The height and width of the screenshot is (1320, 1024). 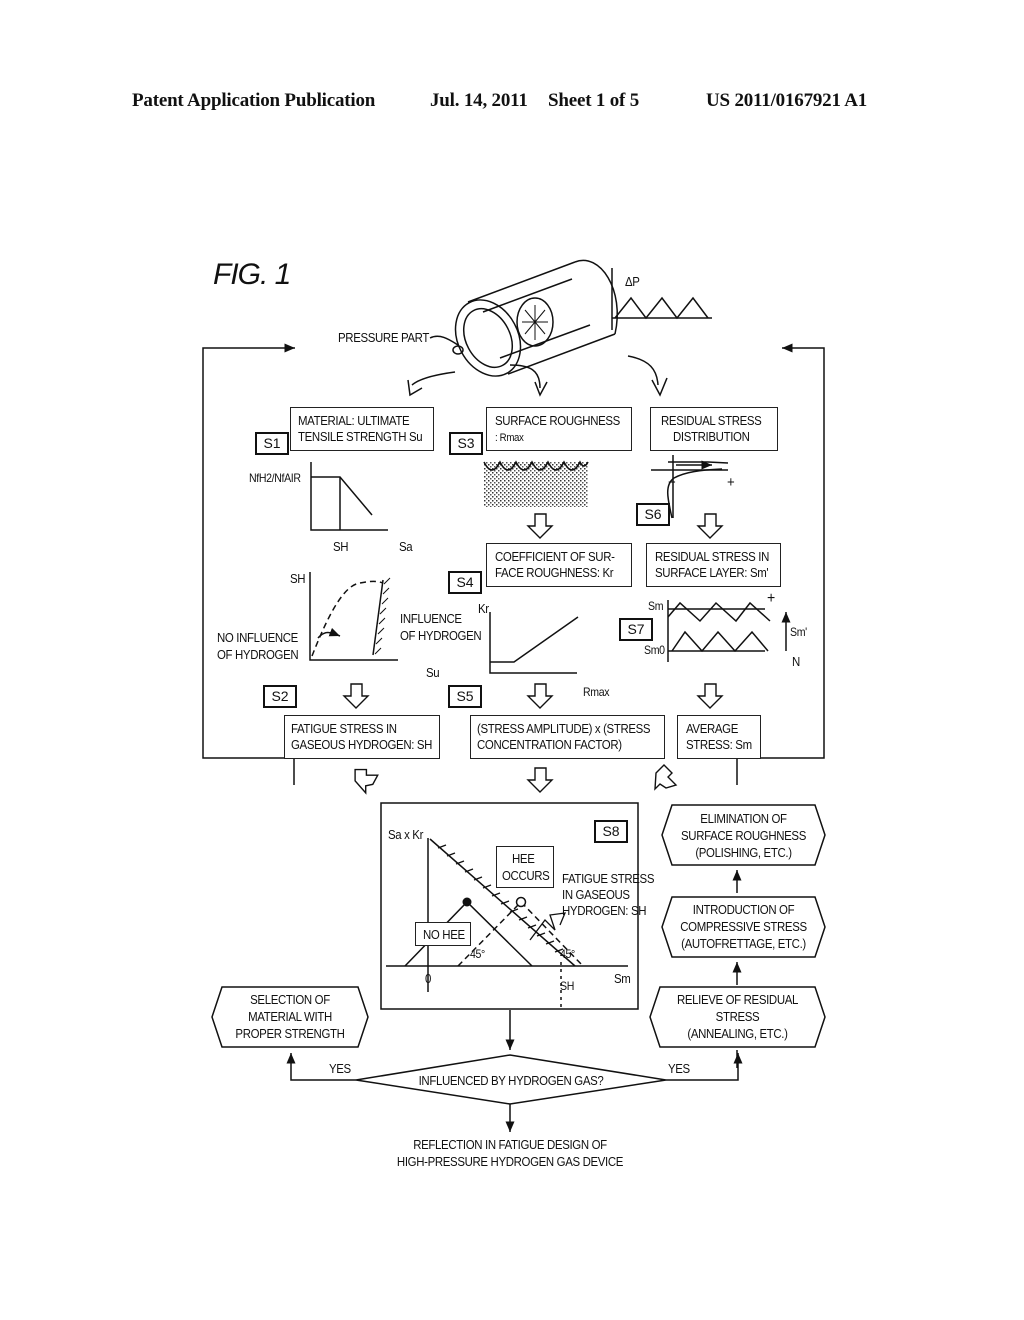 What do you see at coordinates (555, 556) in the screenshot?
I see `coeff-line1: COEFFICIENT OF SUR-` at bounding box center [555, 556].